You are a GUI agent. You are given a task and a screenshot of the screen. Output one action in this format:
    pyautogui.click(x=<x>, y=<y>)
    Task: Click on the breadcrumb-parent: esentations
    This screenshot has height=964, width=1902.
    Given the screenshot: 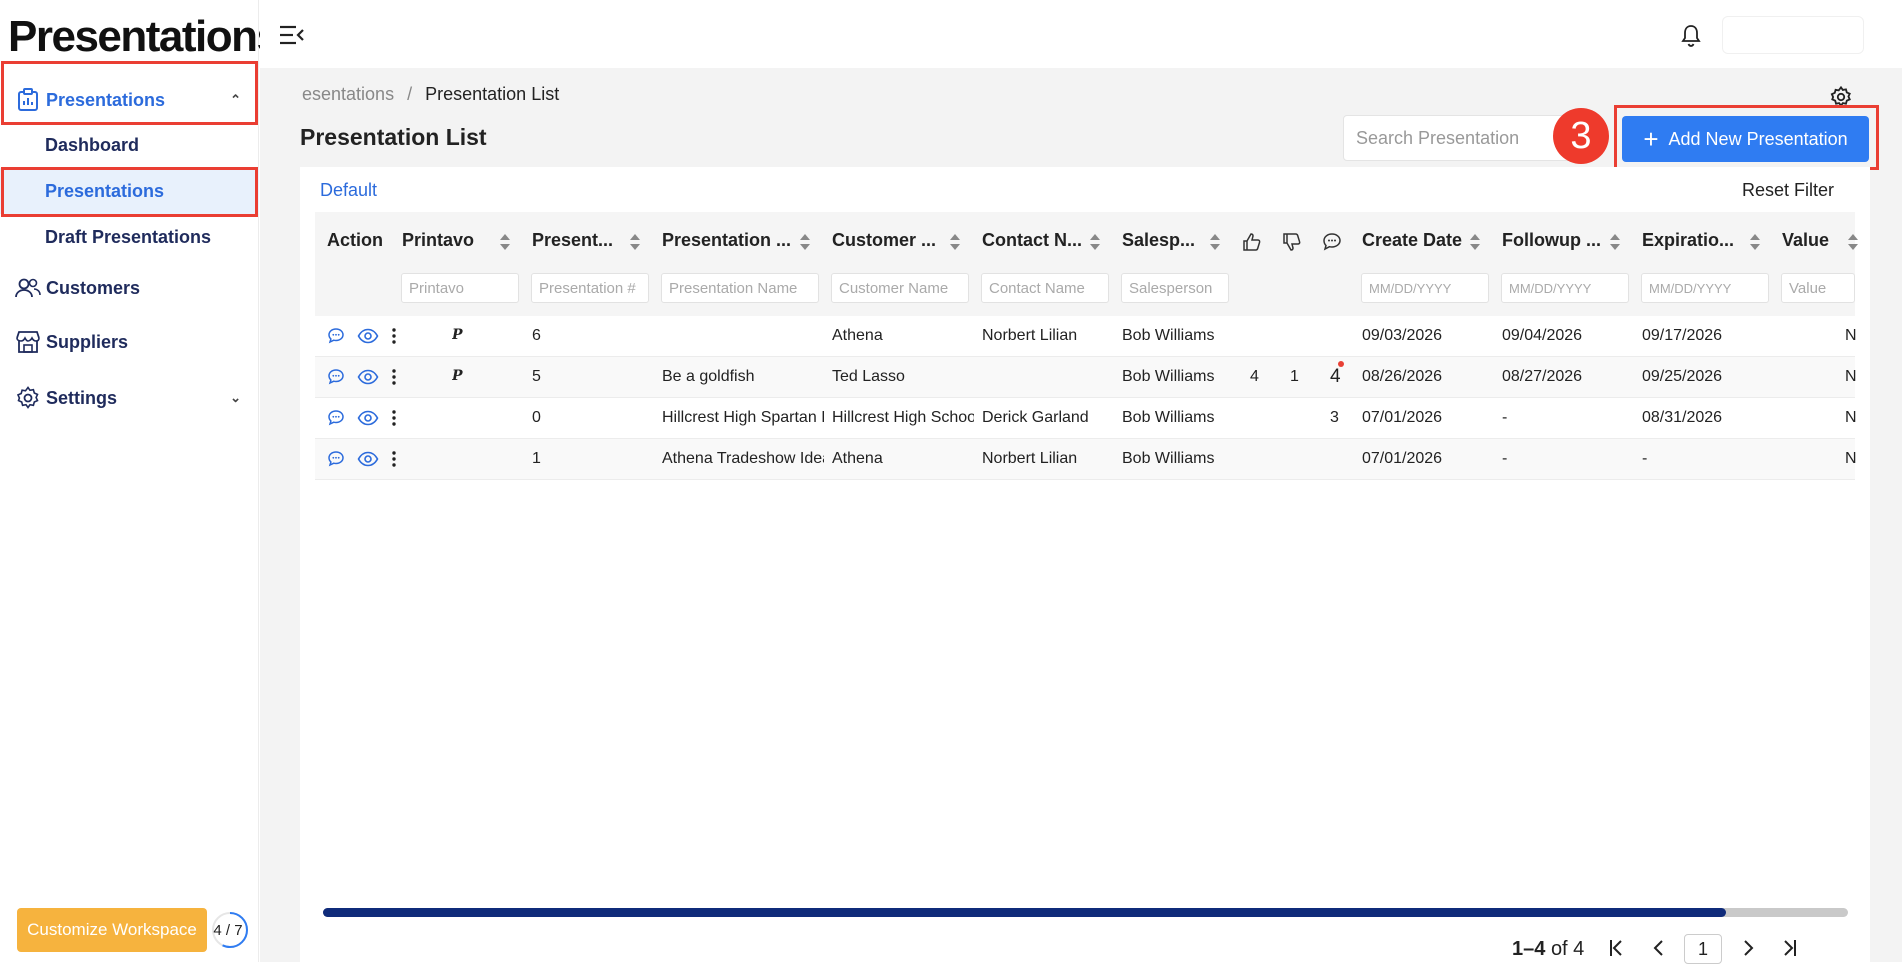 What is the action you would take?
    pyautogui.click(x=348, y=94)
    